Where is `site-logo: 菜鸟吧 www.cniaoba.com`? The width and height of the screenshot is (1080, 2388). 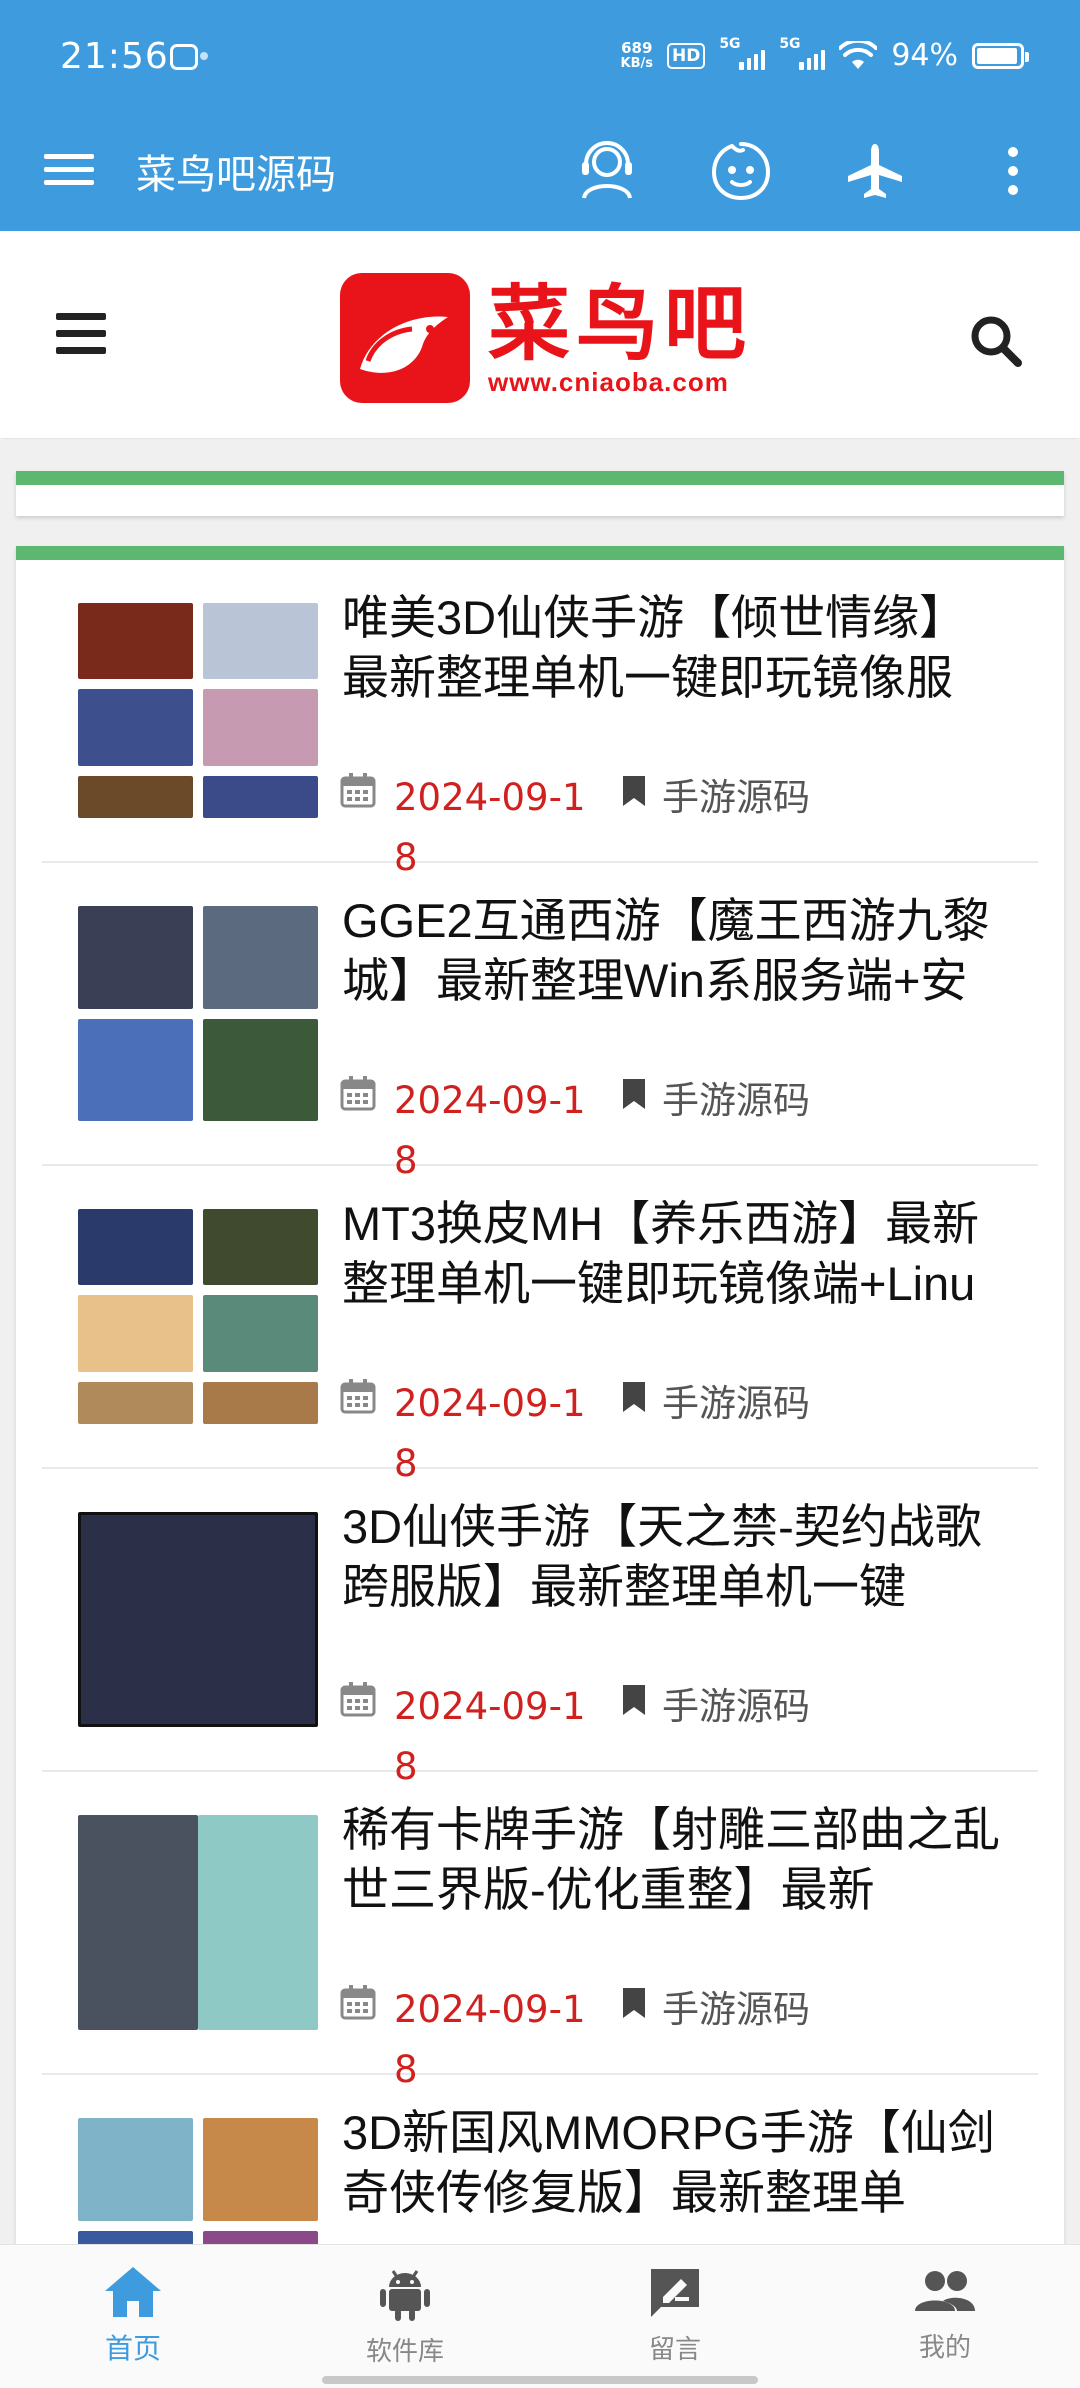
site-logo: 菜鸟吧 www.cniaoba.com is located at coordinates (546, 338).